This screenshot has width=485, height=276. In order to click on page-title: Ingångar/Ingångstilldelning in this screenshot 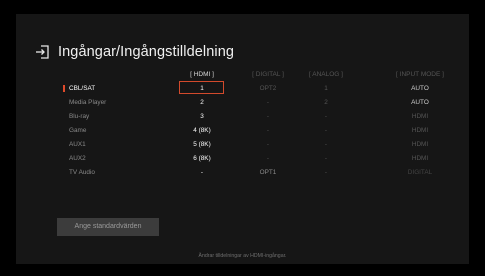, I will do `click(146, 52)`.